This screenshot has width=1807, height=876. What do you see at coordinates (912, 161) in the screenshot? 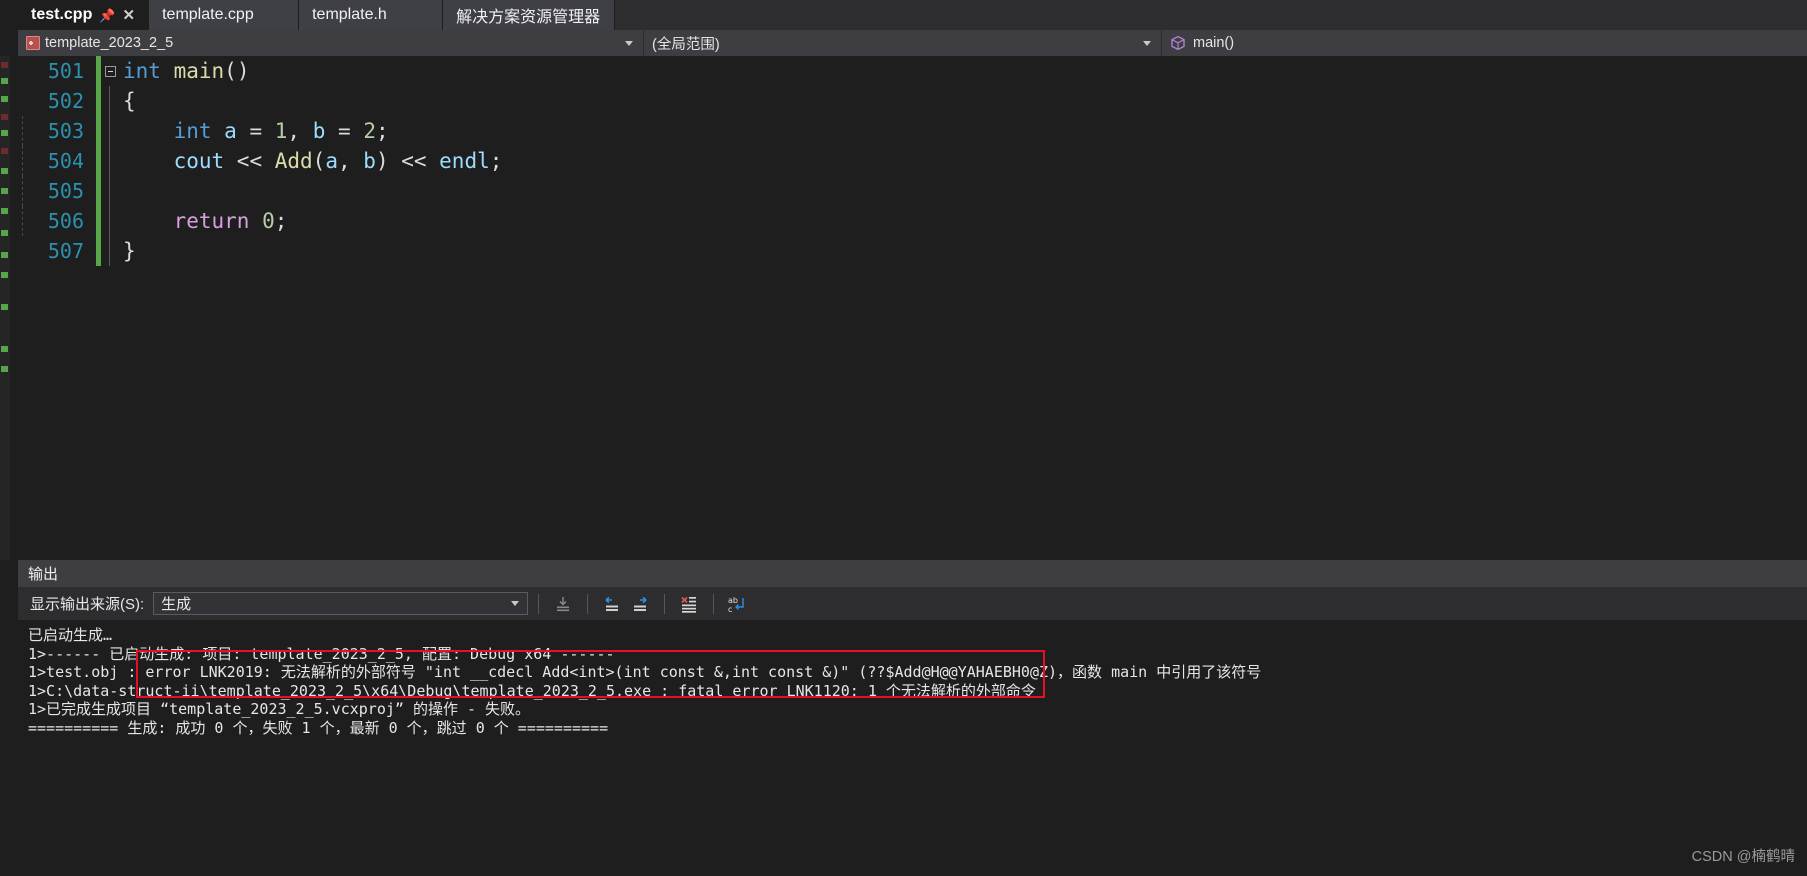
I see `code-line: 504 cout << Add(a, b) << endl;` at bounding box center [912, 161].